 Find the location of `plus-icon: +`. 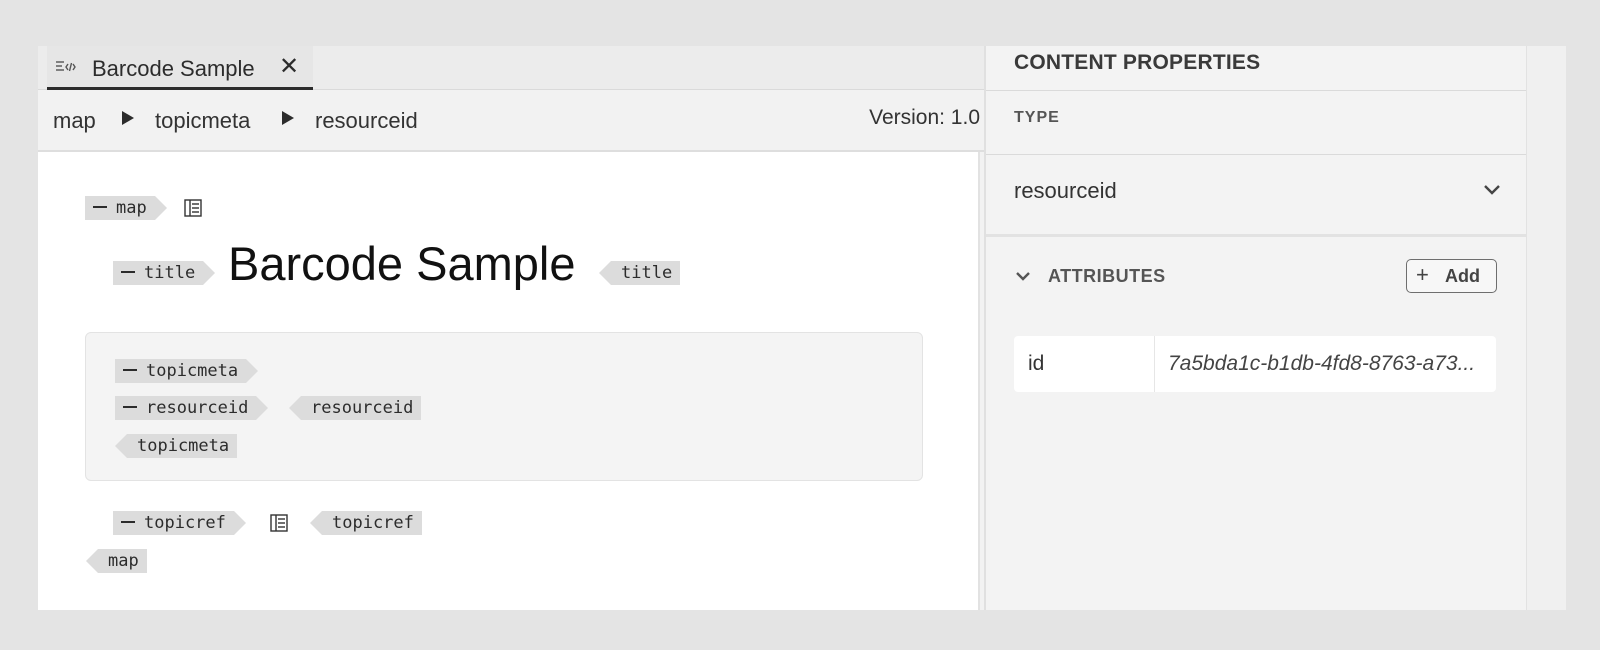

plus-icon: + is located at coordinates (1422, 274).